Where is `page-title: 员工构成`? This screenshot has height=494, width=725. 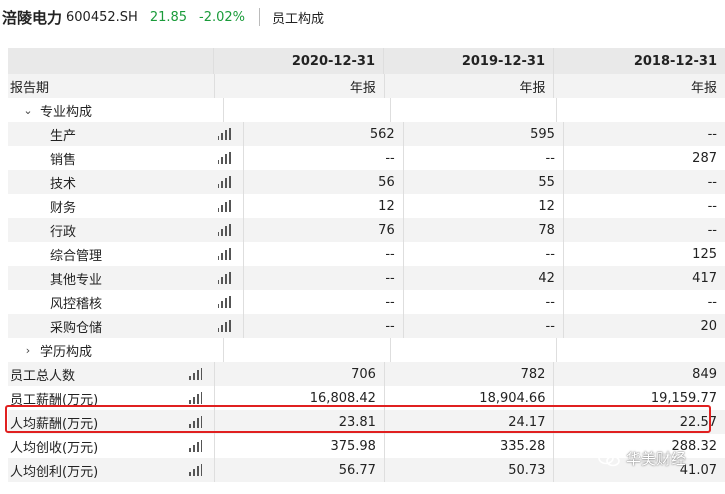 page-title: 员工构成 is located at coordinates (298, 17).